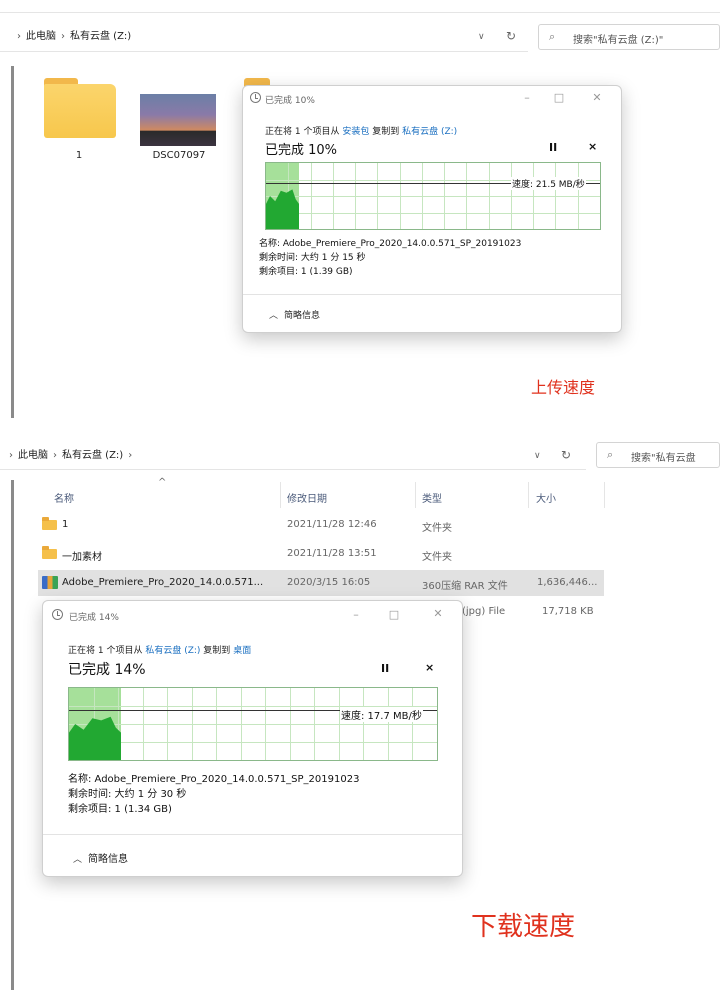 Image resolution: width=720 pixels, height=990 pixels. I want to click on copy-description: 正在将 1 个项目从 私有云盘 (Z:) 复制到 桌面, so click(160, 651).